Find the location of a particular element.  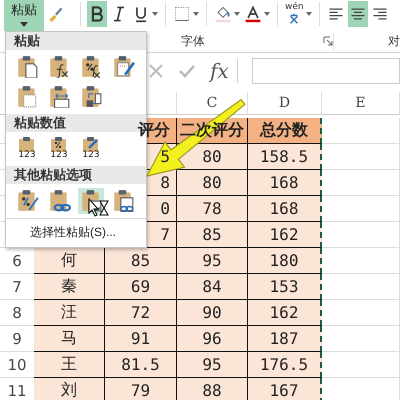

table-cell: 刘 is located at coordinates (69, 389).